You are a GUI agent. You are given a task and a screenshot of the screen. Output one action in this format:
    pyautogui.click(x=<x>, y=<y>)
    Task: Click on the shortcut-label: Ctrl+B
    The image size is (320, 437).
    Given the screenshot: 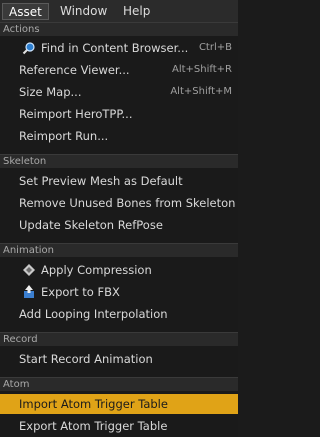 What is the action you would take?
    pyautogui.click(x=215, y=47)
    